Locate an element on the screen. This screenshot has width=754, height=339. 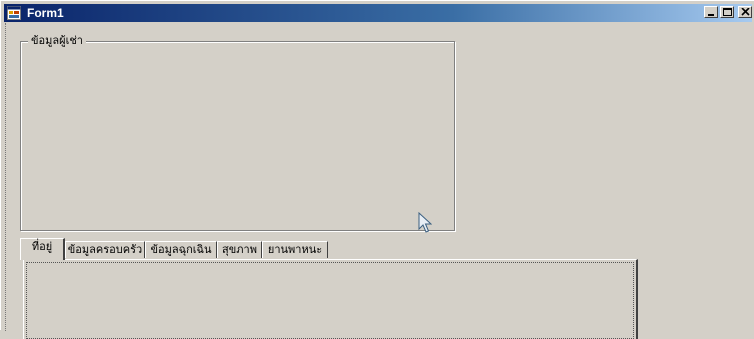
minimize-icon is located at coordinates (711, 15).